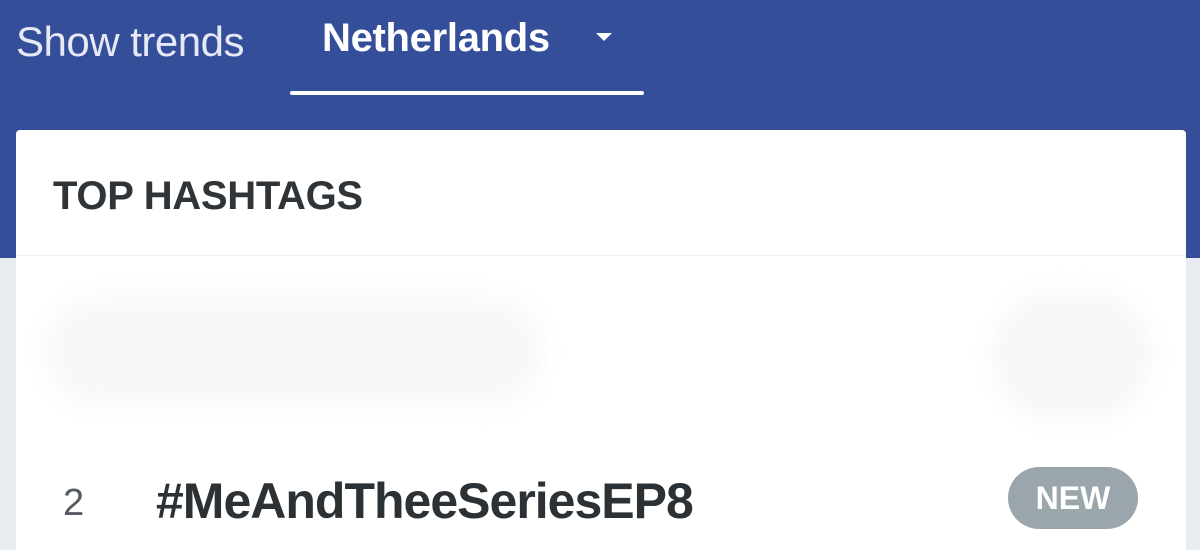 The width and height of the screenshot is (1200, 550). What do you see at coordinates (1073, 498) in the screenshot?
I see `new-badge: NEW` at bounding box center [1073, 498].